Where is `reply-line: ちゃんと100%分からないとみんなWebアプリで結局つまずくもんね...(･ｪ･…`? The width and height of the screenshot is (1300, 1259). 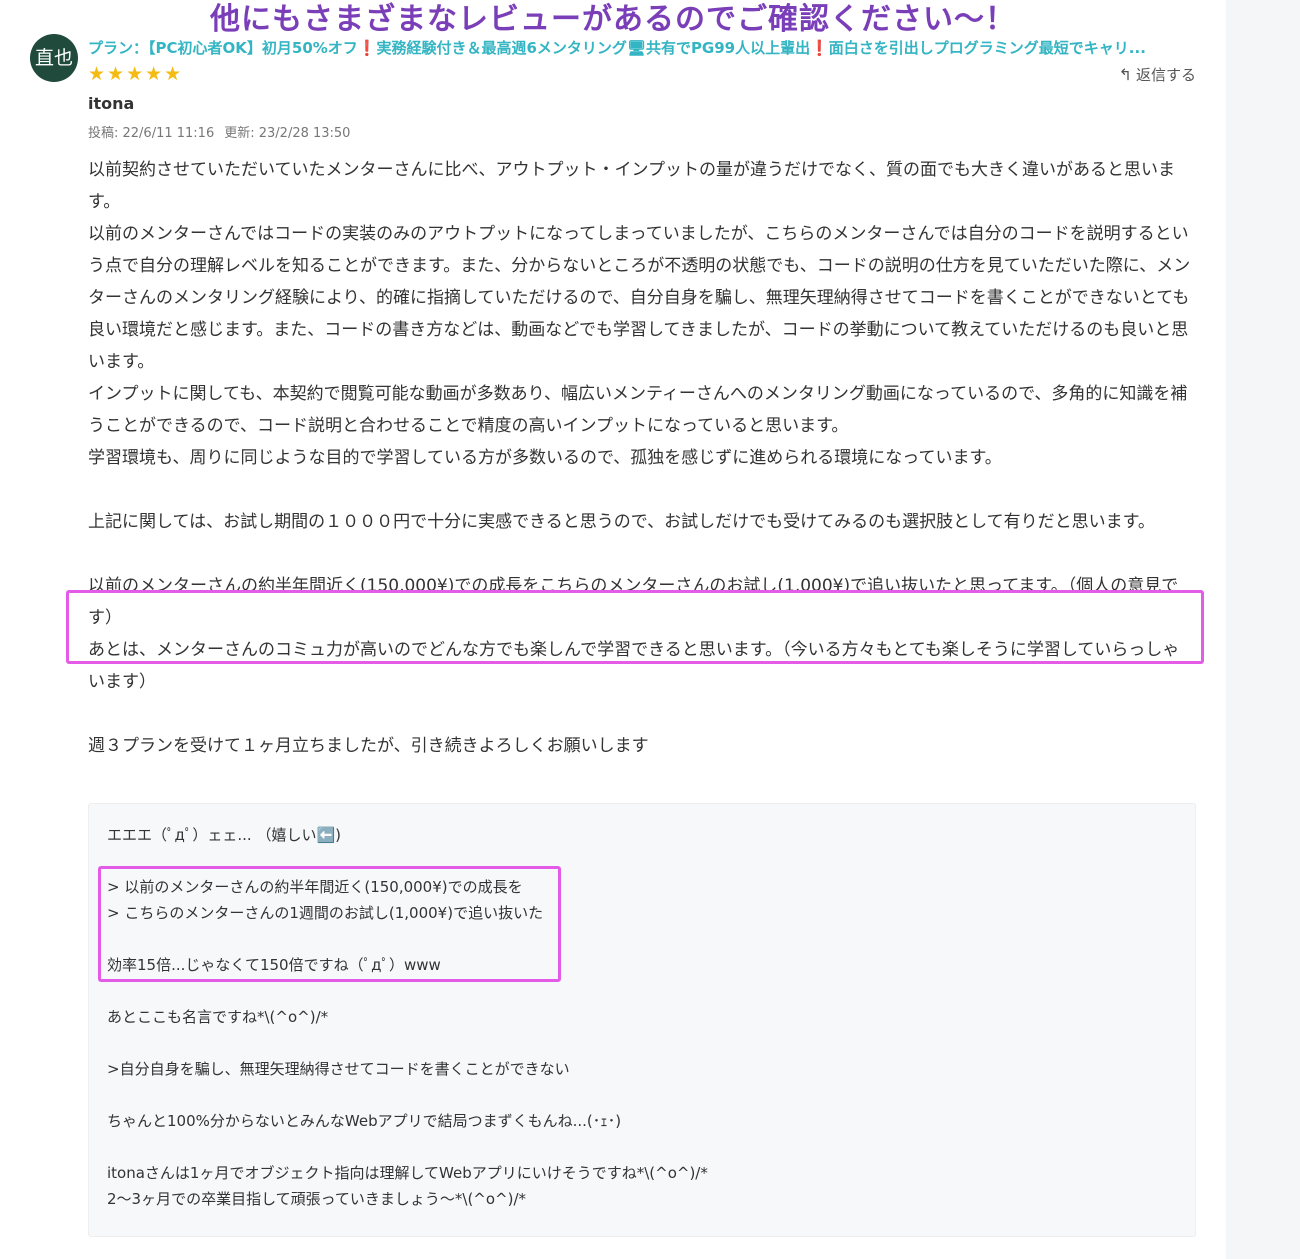 reply-line: ちゃんと100%分からないとみんなWebアプリで結局つまずくもんね...(･ｪ･… is located at coordinates (364, 1121).